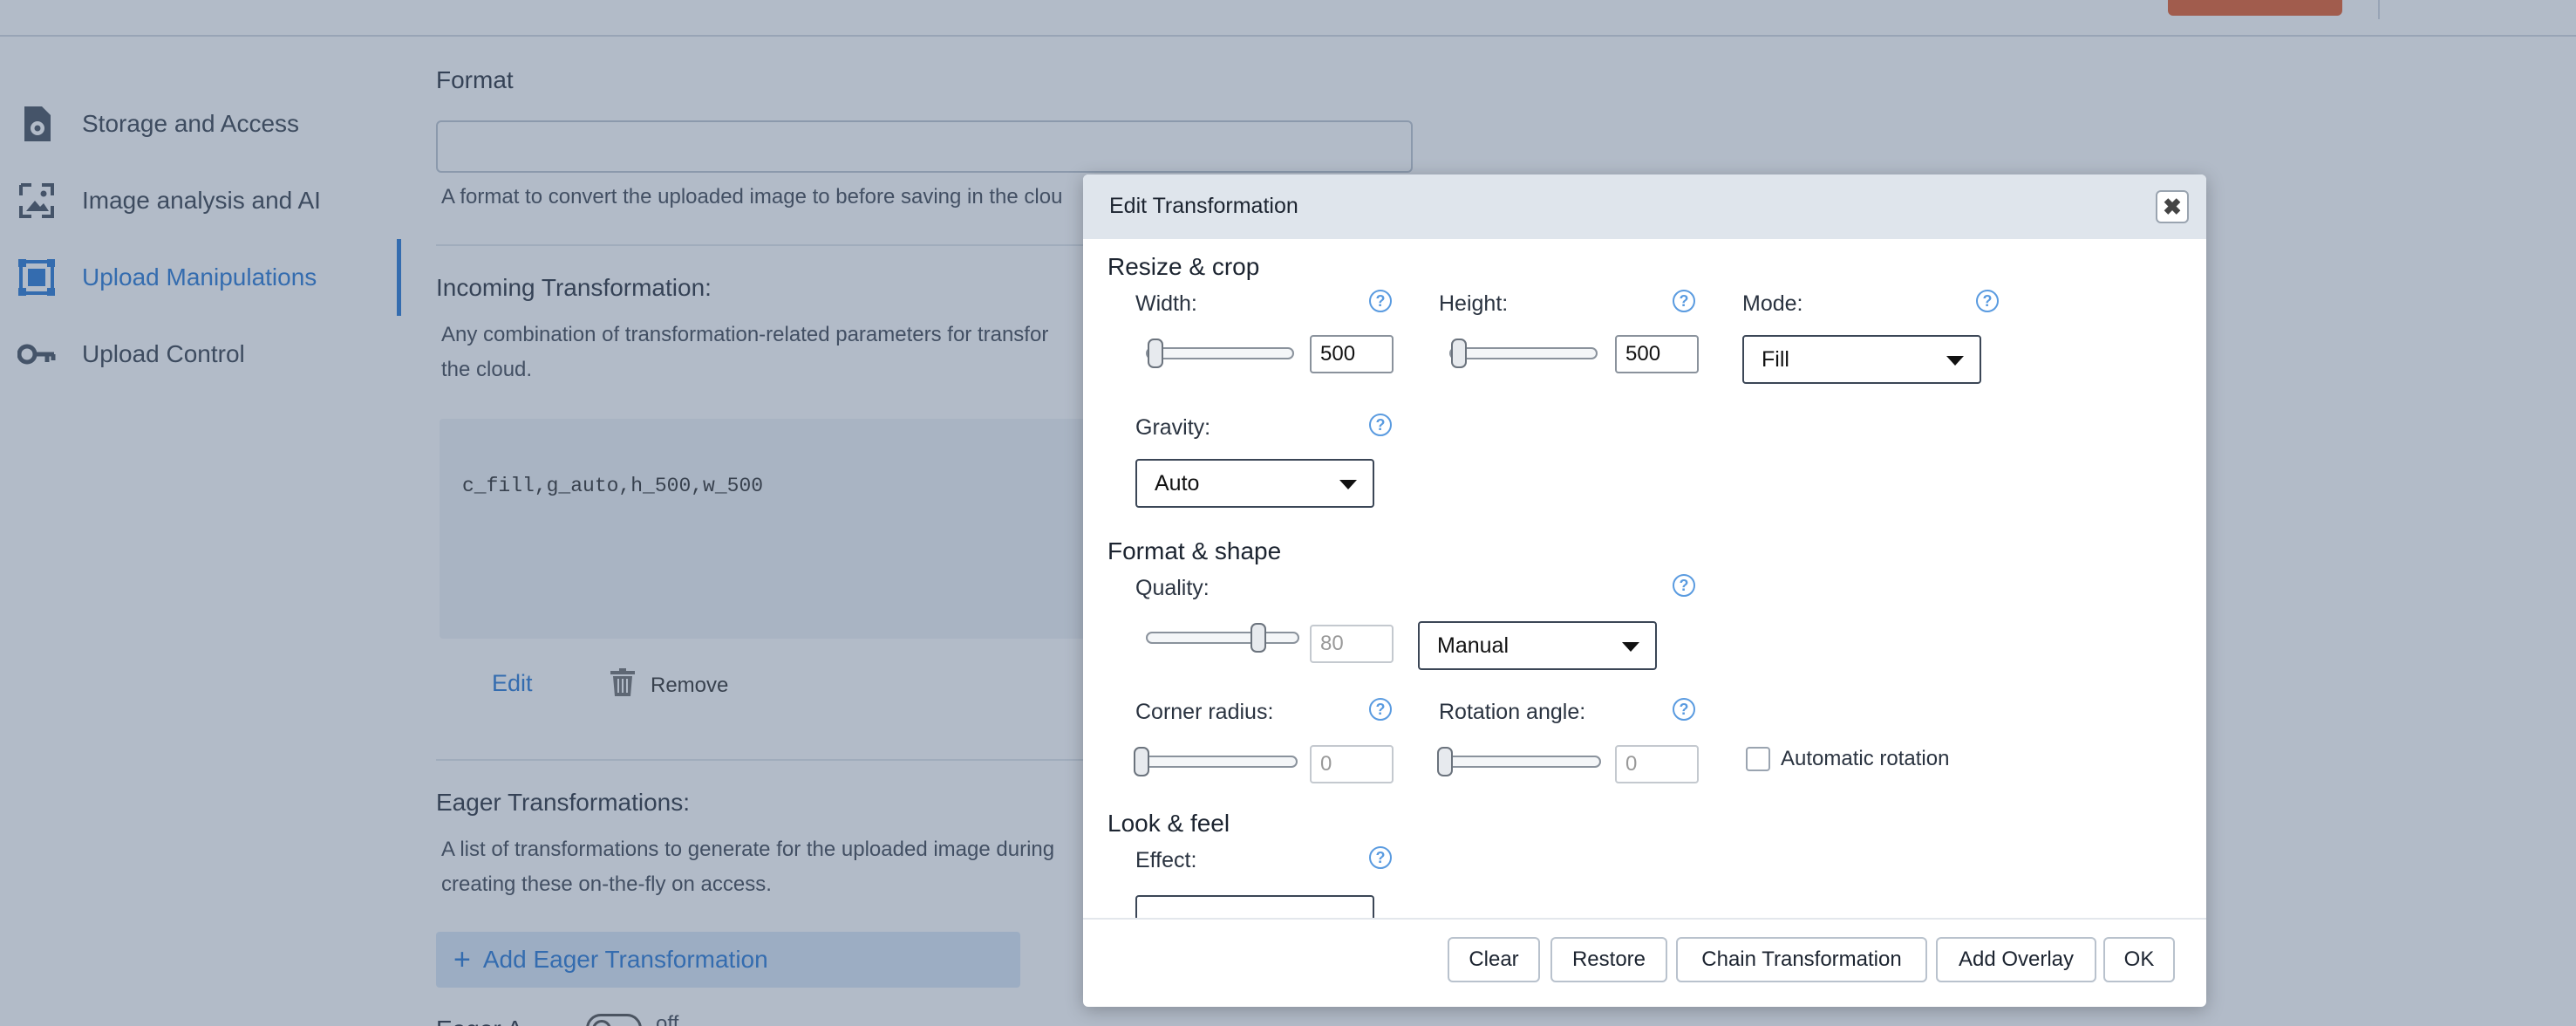 This screenshot has height=1026, width=2576. I want to click on resize-crop-title: Resize & crop, so click(1183, 266).